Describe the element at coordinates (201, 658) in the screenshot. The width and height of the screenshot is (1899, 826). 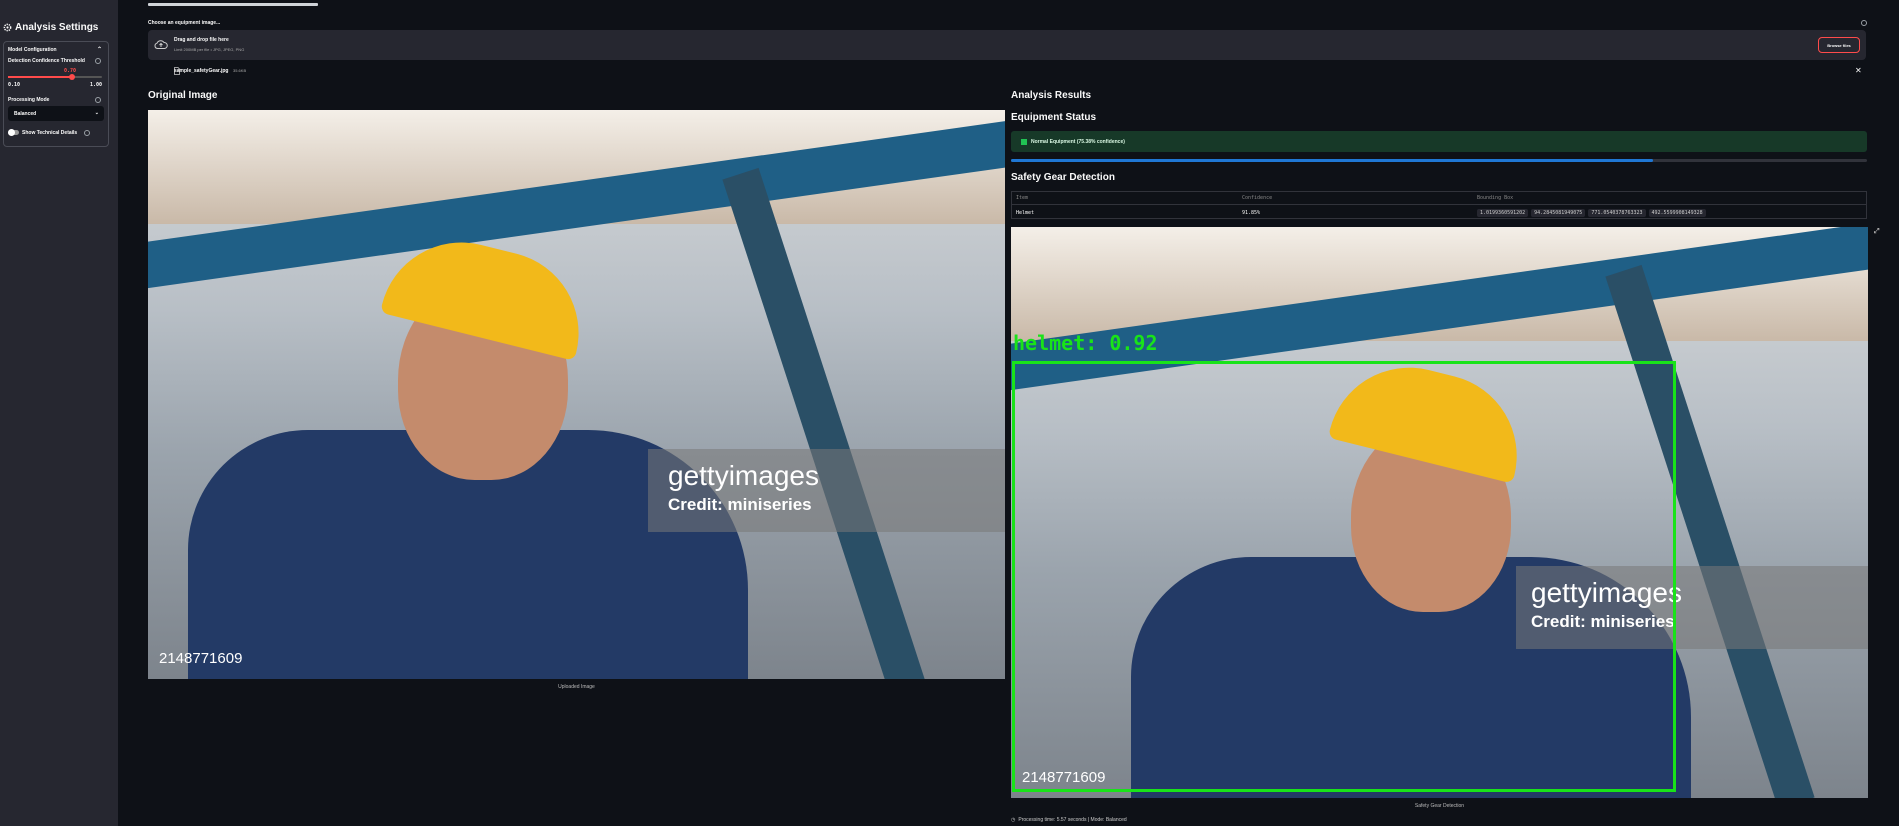
I see `watermark-id: 2148771609` at that location.